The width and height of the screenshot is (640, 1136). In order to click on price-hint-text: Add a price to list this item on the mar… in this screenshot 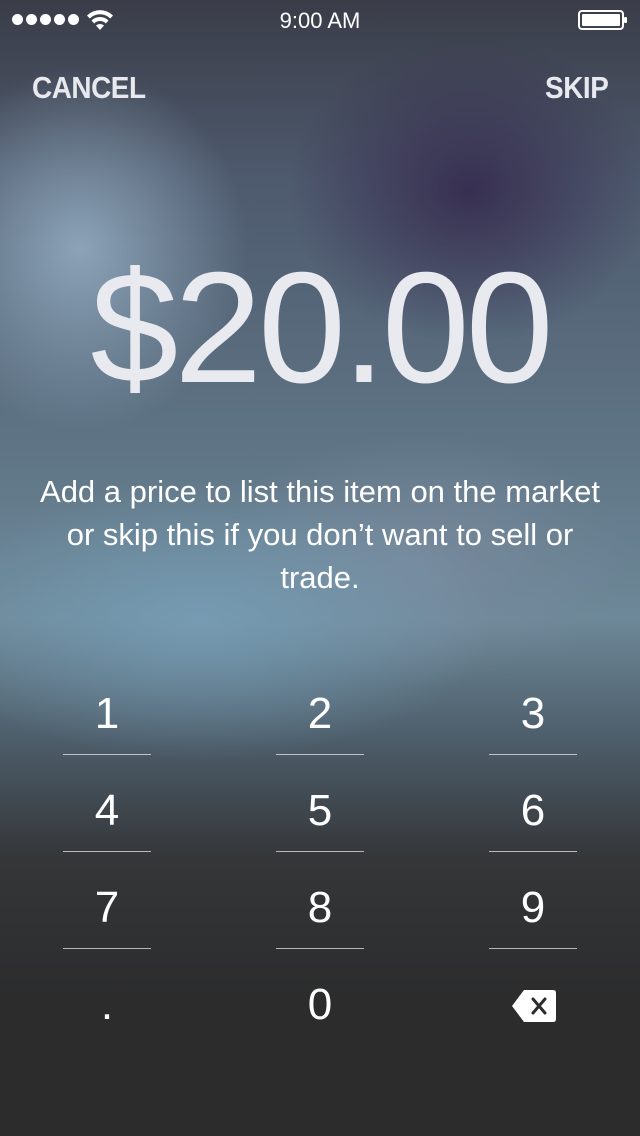, I will do `click(320, 534)`.